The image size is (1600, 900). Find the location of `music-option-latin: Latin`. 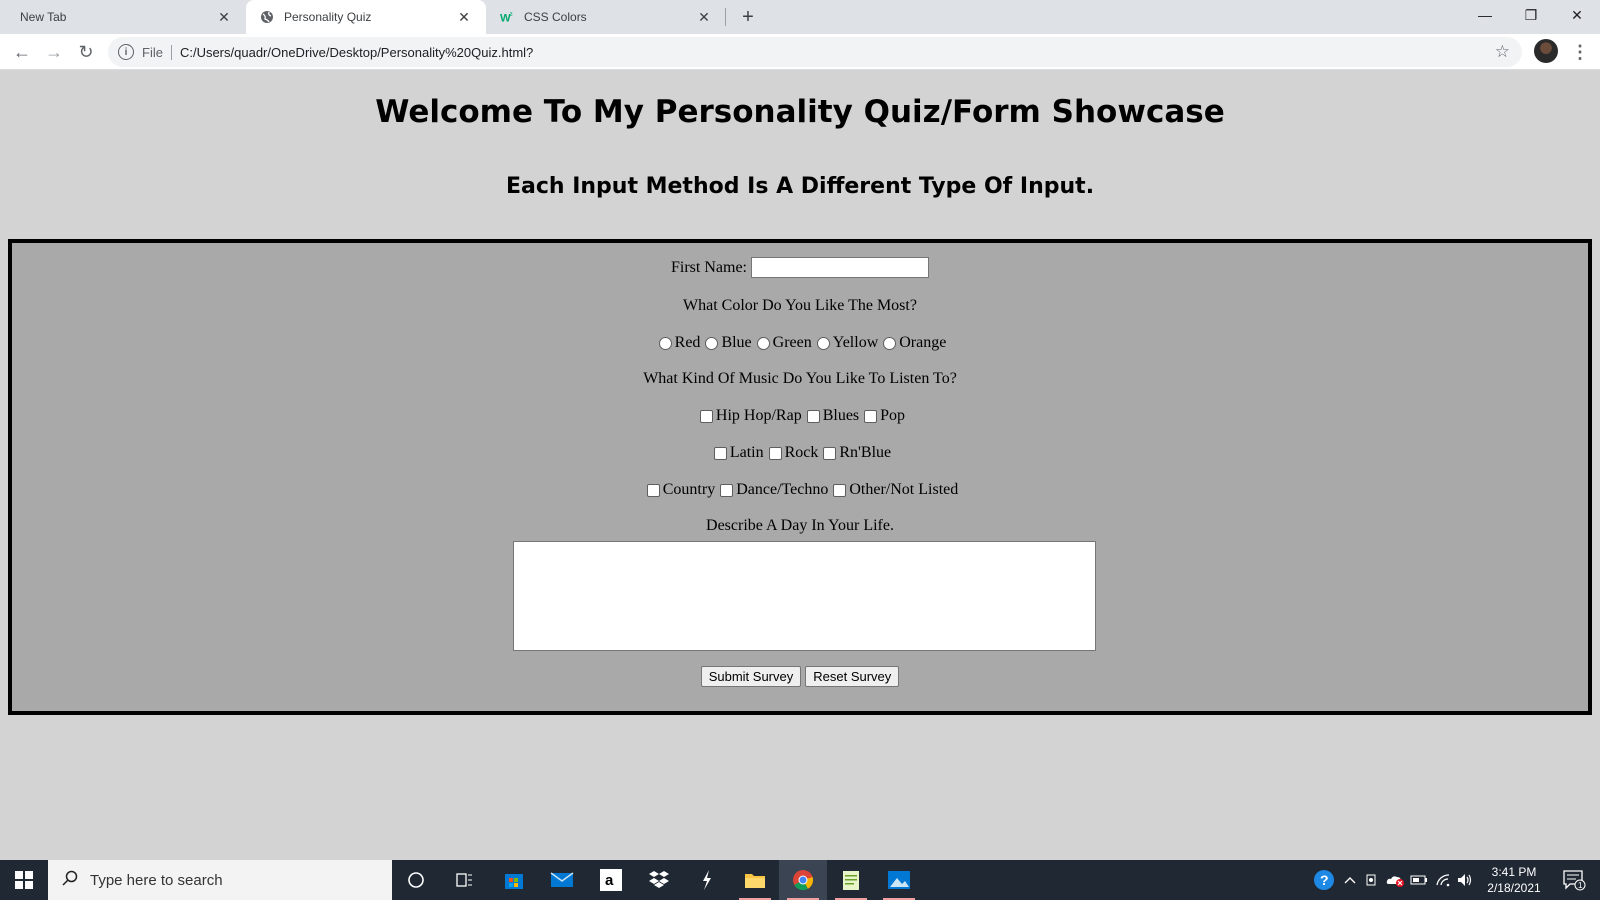

music-option-latin: Latin is located at coordinates (736, 453).